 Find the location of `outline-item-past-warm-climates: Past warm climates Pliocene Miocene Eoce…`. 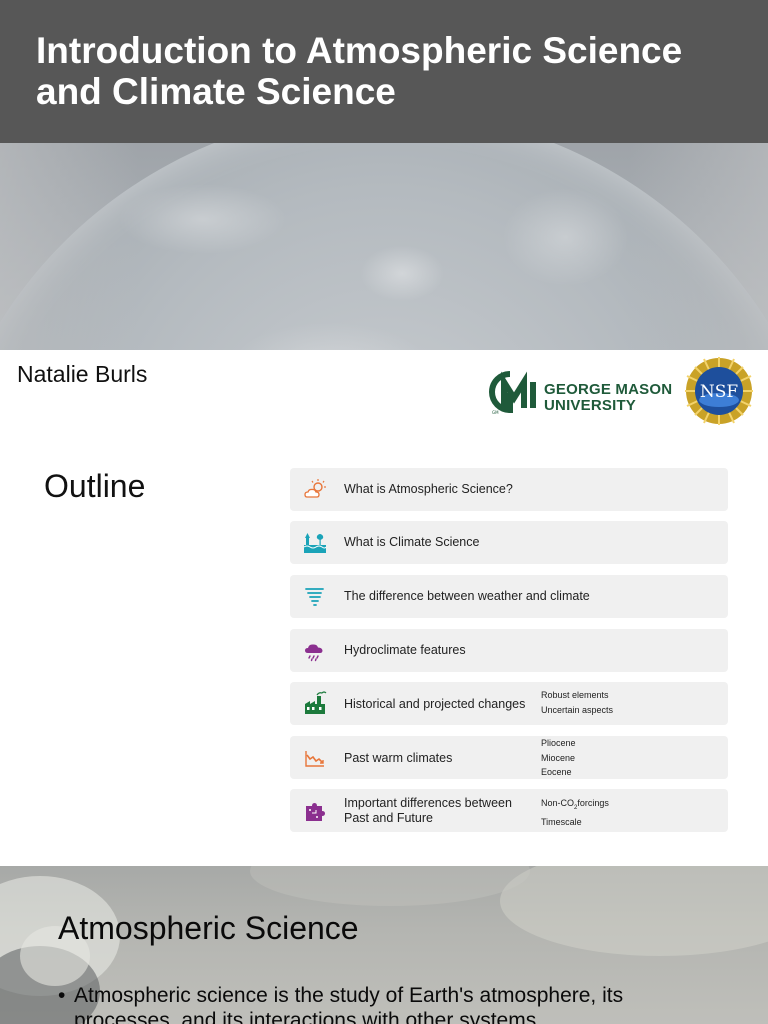

outline-item-past-warm-climates: Past warm climates Pliocene Miocene Eoce… is located at coordinates (509, 757).